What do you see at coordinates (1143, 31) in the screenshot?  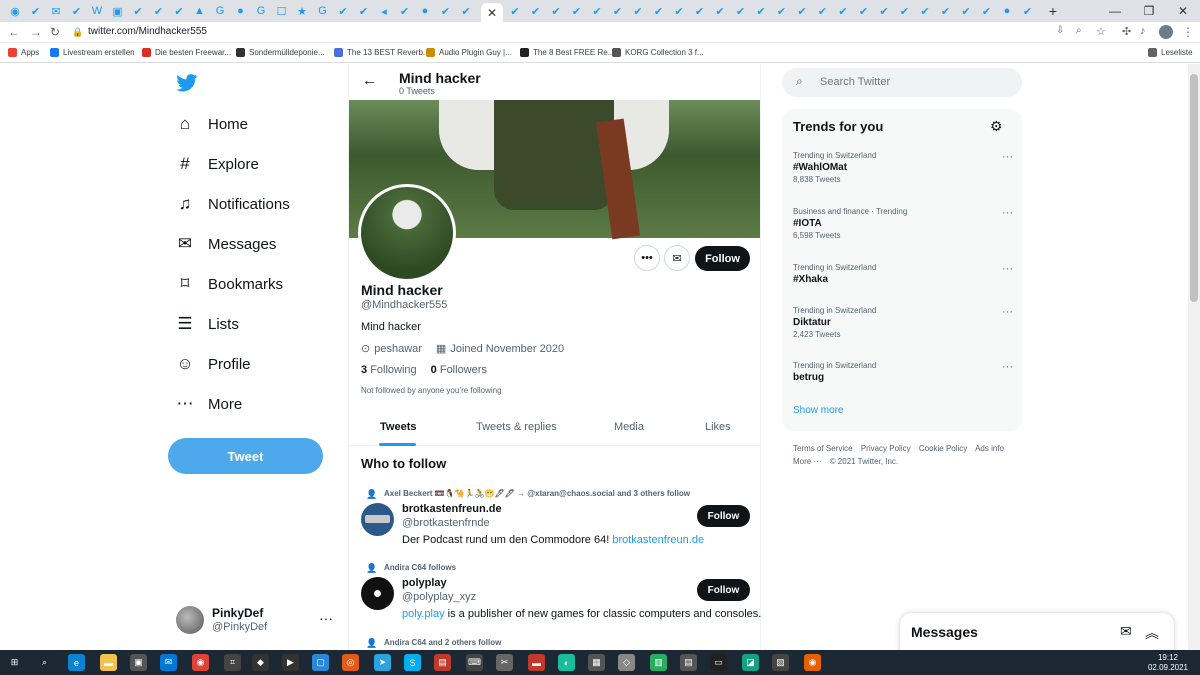 I see `media-icon: ♪` at bounding box center [1143, 31].